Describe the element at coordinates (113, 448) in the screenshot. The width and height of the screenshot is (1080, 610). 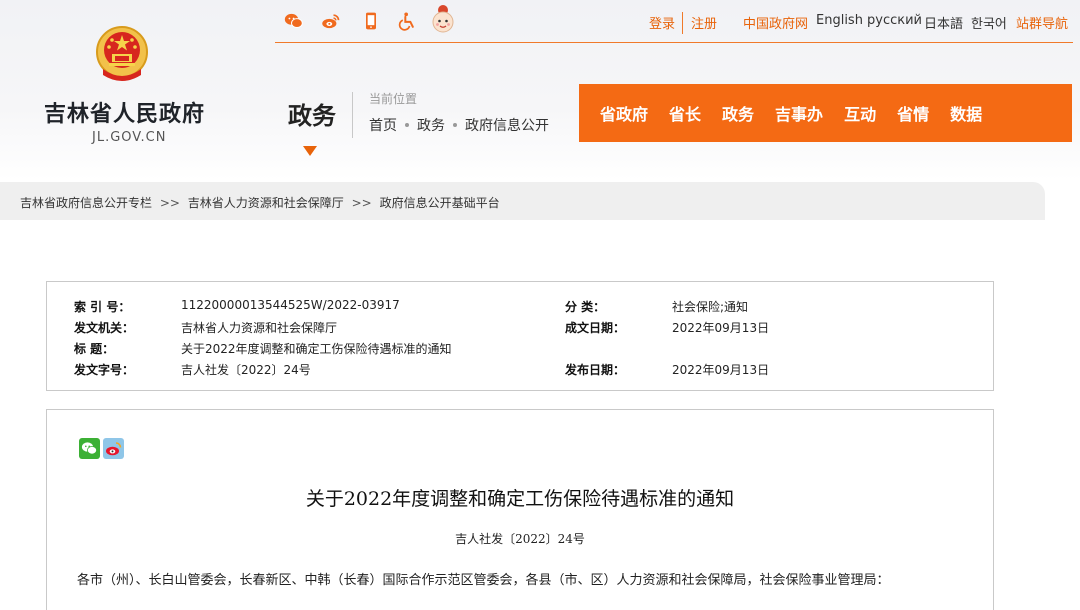
I see `weibo-share-icon` at that location.